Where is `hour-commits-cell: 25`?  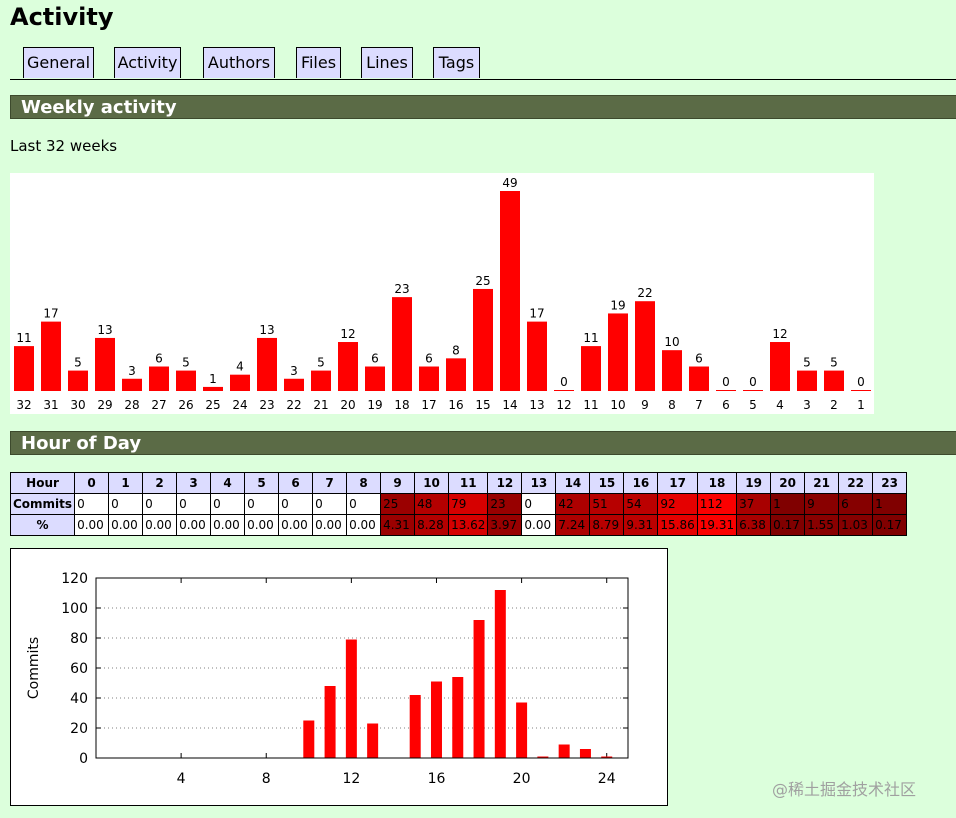 hour-commits-cell: 25 is located at coordinates (398, 504).